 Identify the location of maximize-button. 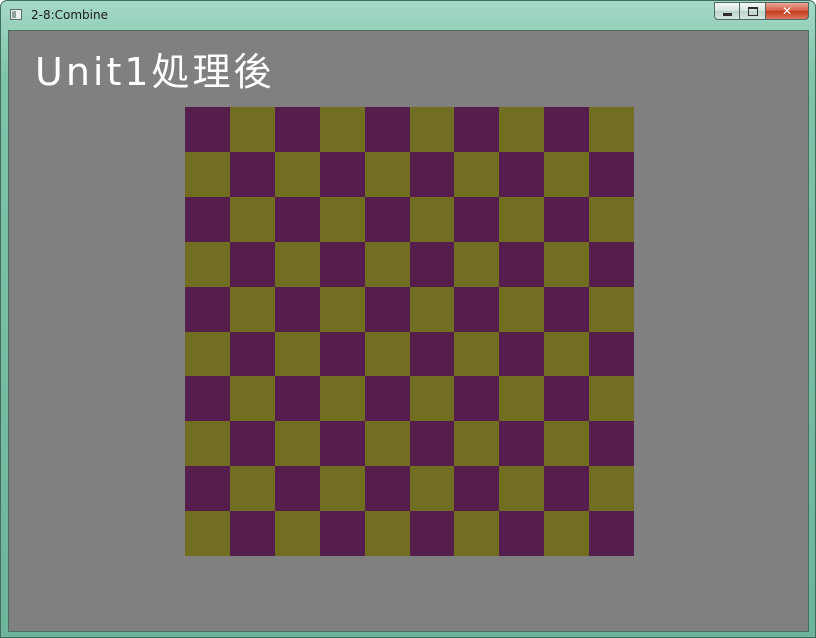
(753, 11).